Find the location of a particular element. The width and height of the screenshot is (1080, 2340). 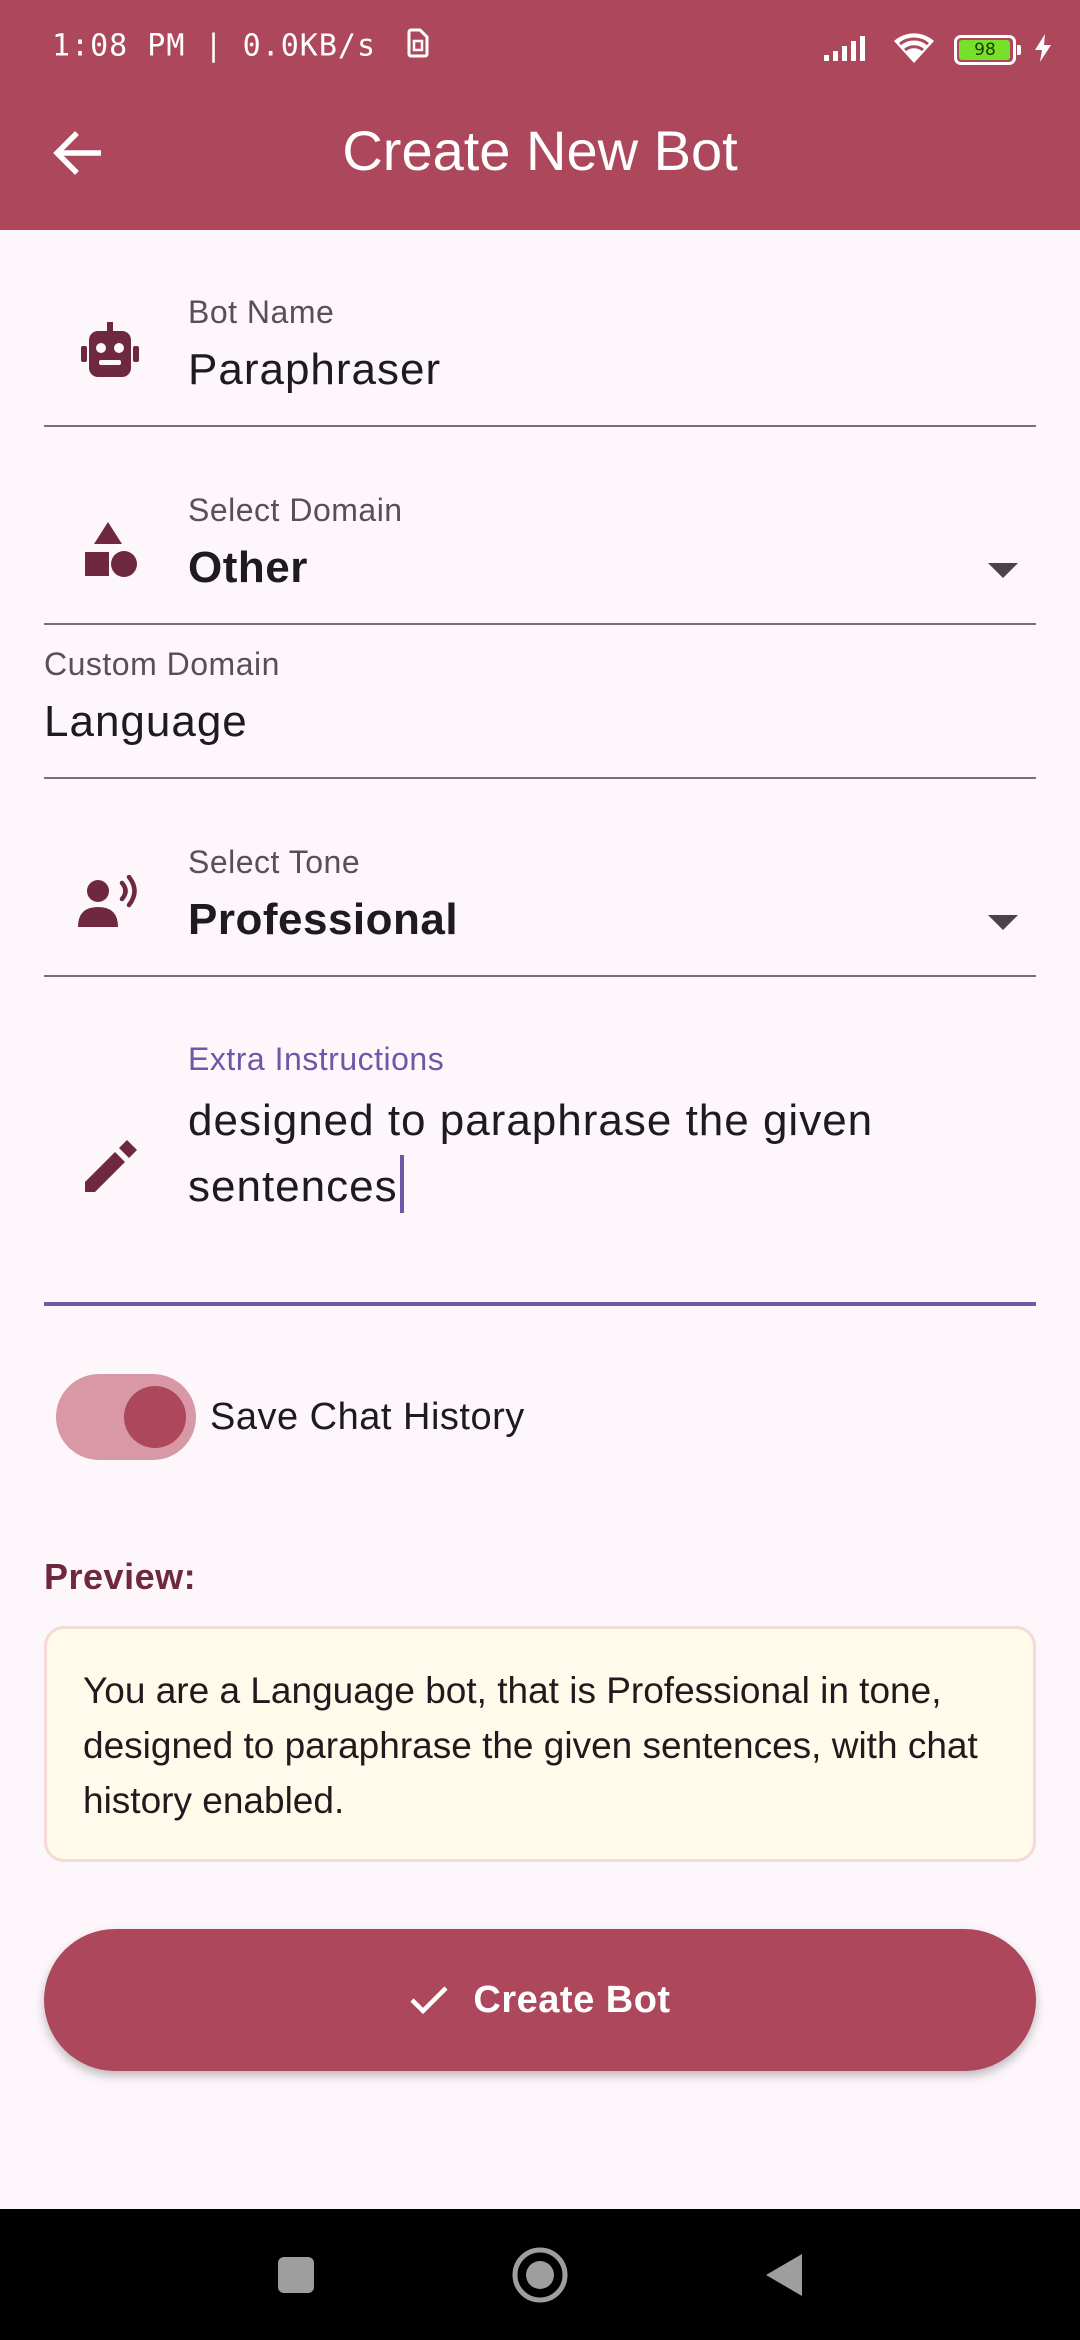

status-time-speed: 1:08 PM | 0.0KB/s is located at coordinates (214, 46).